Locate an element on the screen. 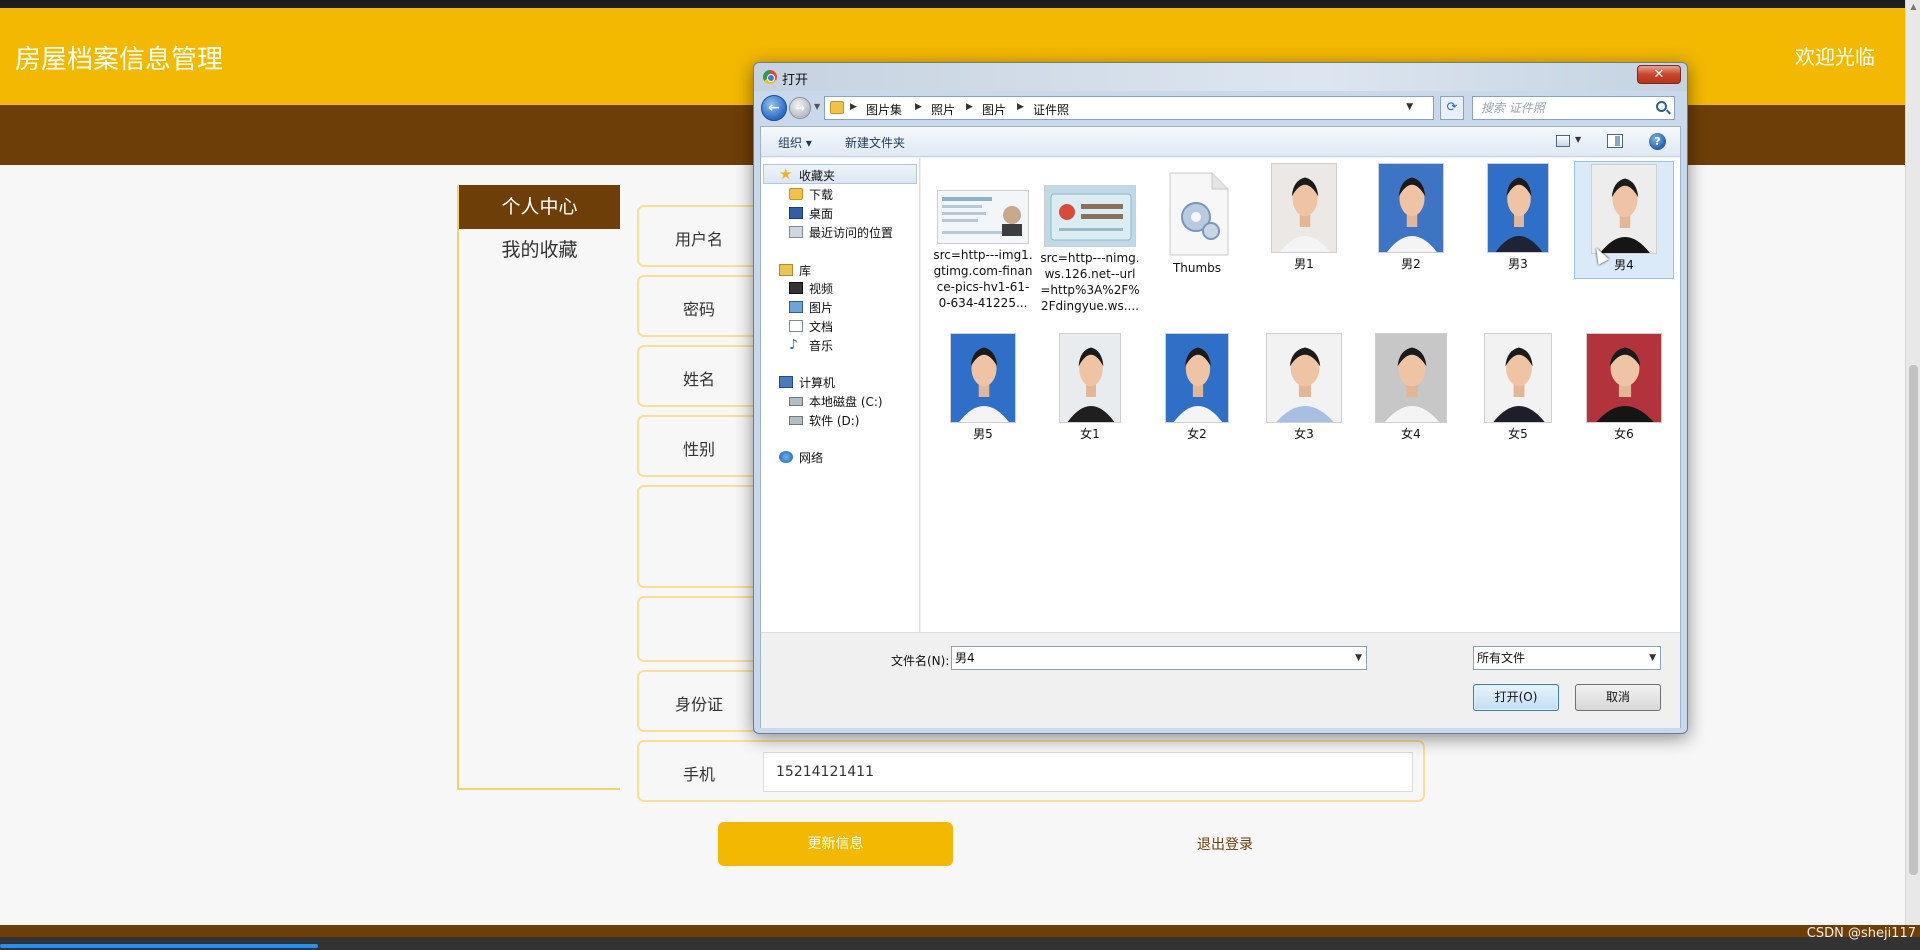  search-icon is located at coordinates (1661, 106).